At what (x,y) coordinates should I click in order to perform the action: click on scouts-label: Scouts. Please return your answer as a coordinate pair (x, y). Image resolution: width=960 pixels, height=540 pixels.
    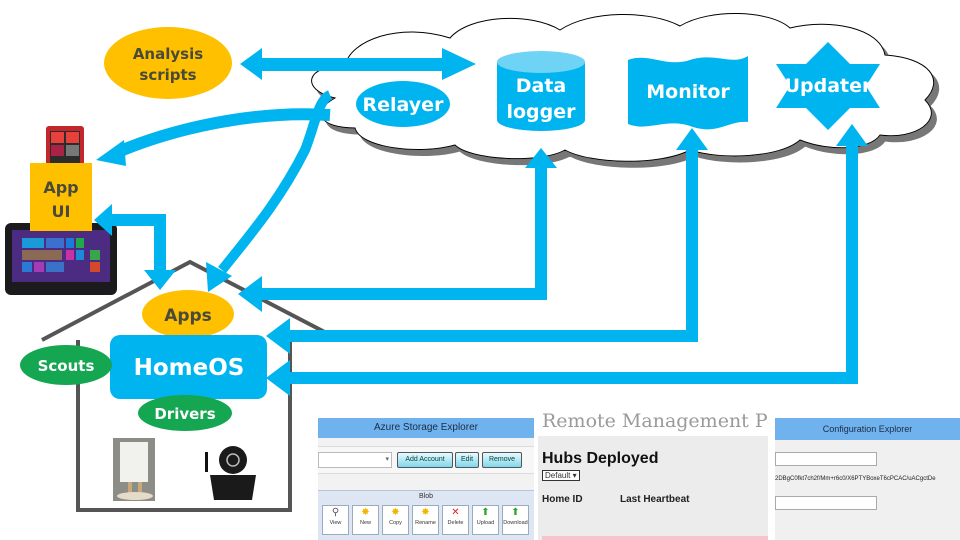
    Looking at the image, I should click on (66, 366).